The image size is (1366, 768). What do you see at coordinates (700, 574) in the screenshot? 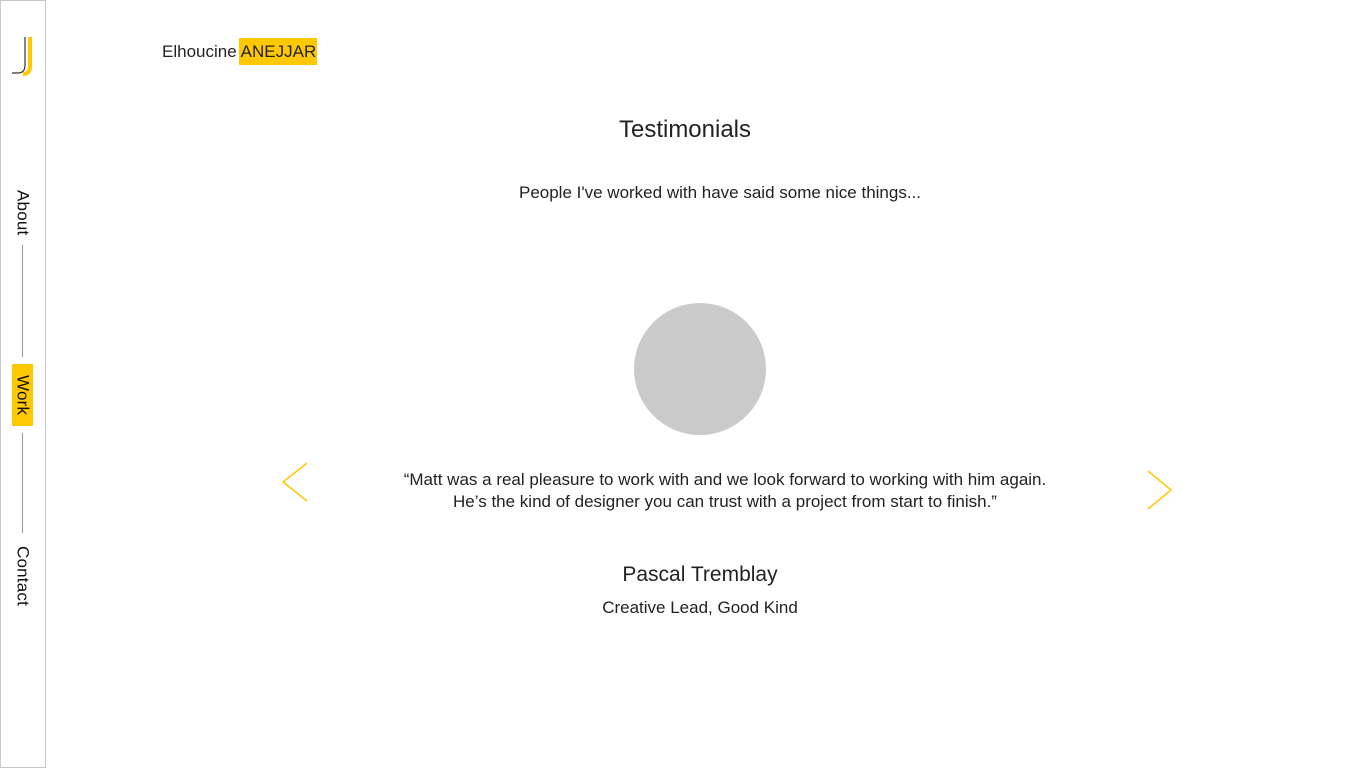
I see `testimonial-author-name: Pascal Tremblay` at bounding box center [700, 574].